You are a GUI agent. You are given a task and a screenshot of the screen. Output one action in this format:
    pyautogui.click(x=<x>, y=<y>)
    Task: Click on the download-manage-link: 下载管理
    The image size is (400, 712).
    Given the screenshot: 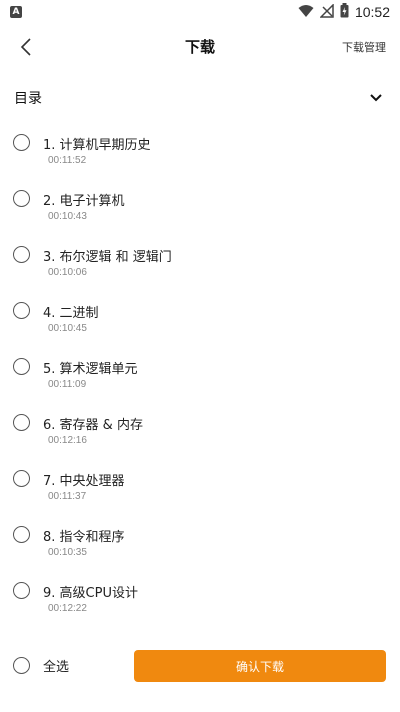 What is the action you would take?
    pyautogui.click(x=364, y=47)
    